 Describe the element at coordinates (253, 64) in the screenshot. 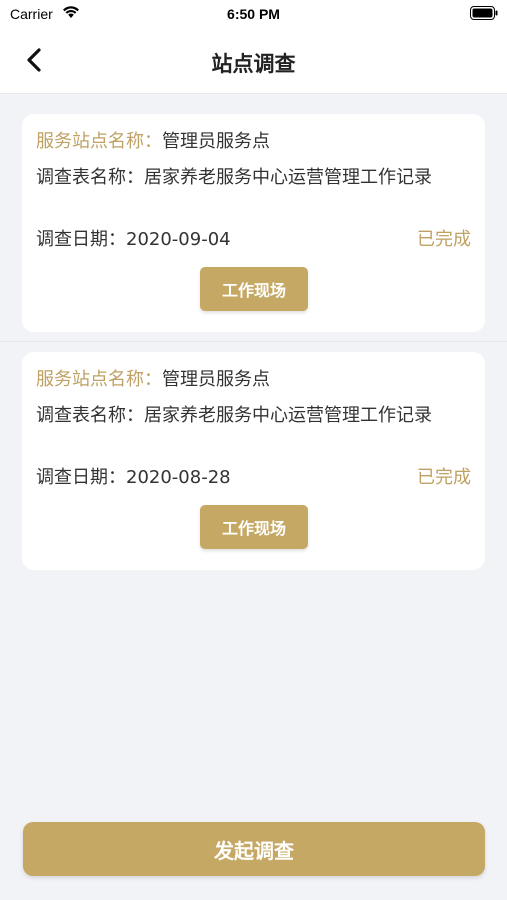

I see `page-title: 站点调查` at that location.